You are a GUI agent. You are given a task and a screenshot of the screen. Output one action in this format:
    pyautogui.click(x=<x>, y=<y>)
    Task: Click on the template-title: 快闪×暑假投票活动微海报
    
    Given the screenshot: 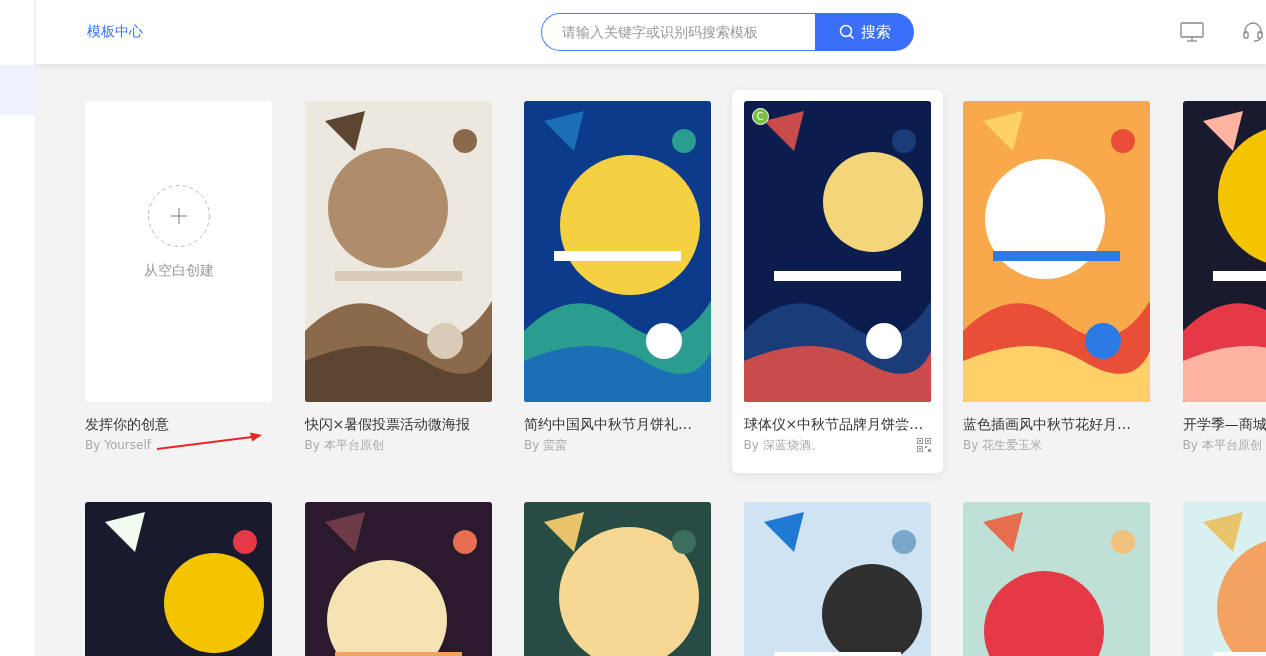 What is the action you would take?
    pyautogui.click(x=387, y=424)
    